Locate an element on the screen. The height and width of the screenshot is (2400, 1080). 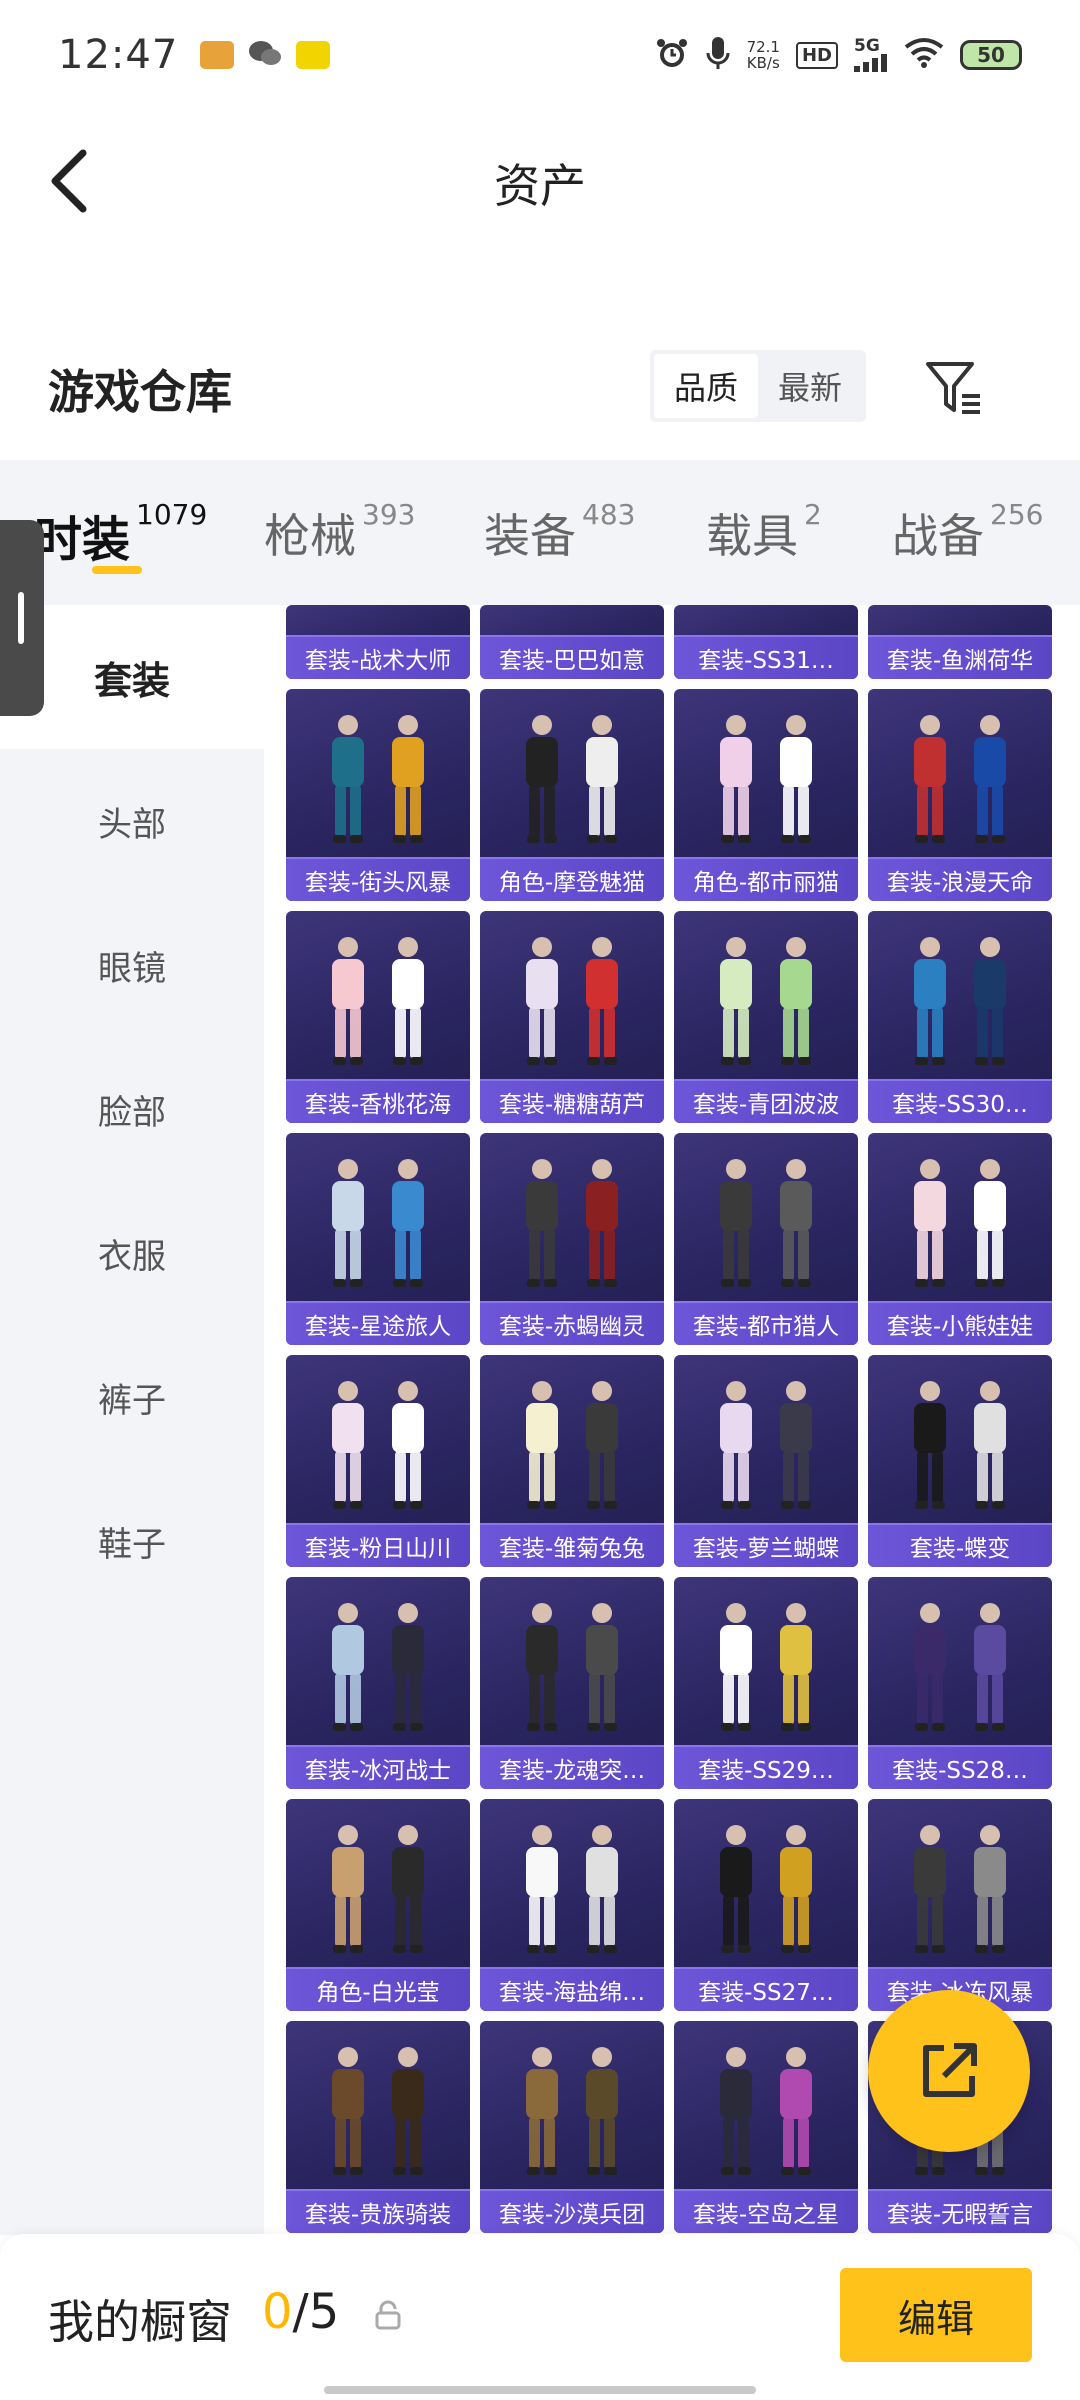
outfit-card: 套装-青团波波 is located at coordinates (766, 1017).